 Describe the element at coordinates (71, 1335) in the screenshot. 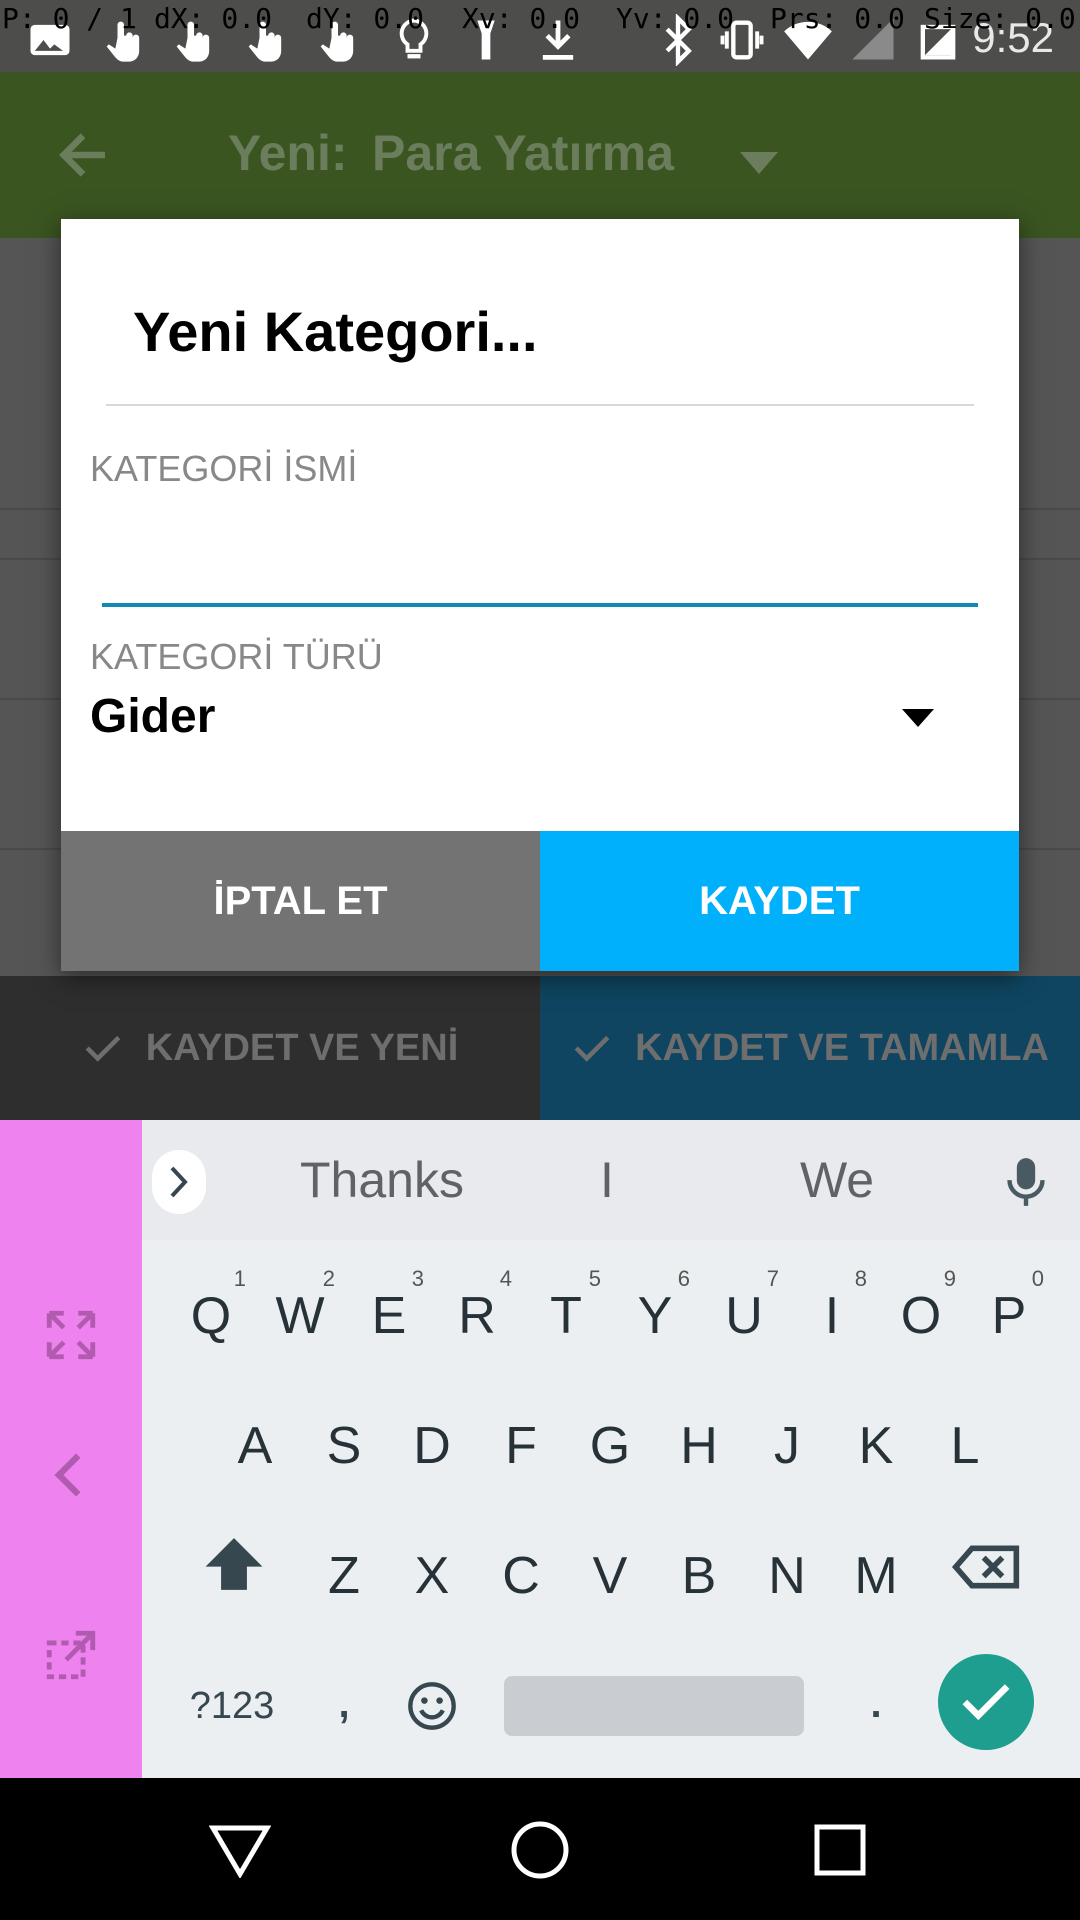

I see `fullscreen-button` at that location.